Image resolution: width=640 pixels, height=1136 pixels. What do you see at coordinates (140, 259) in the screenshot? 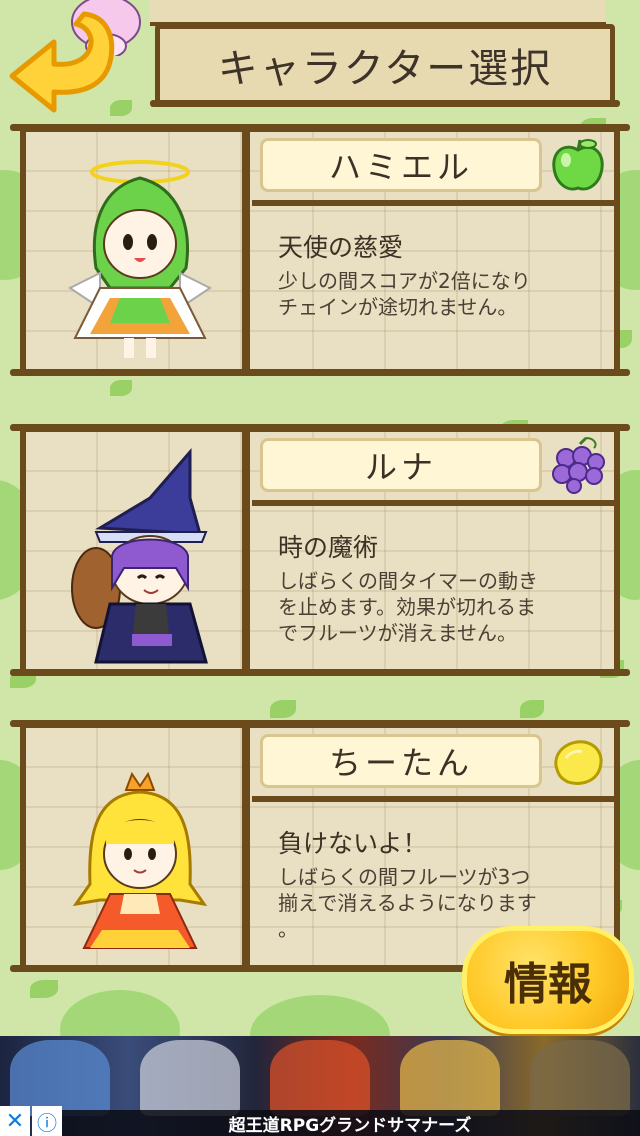
I see `character-portrait-hamiel` at bounding box center [140, 259].